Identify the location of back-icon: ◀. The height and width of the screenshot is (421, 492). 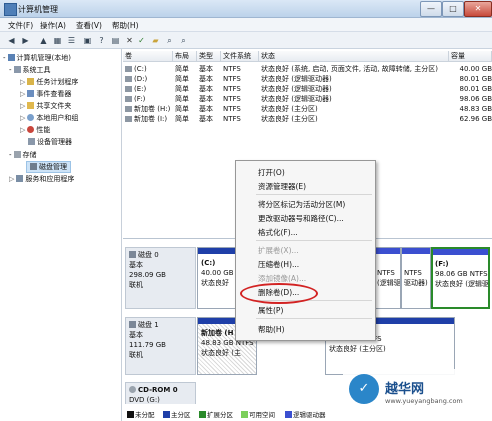
(11, 40).